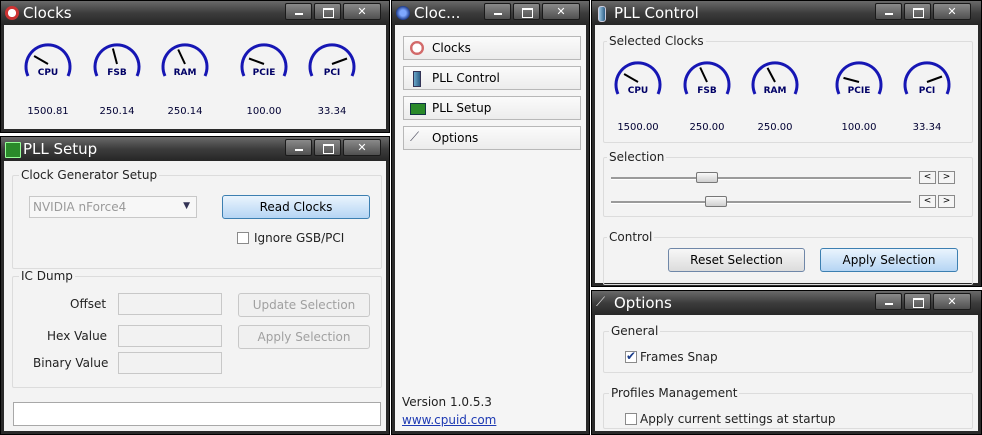 This screenshot has height=435, width=982. Describe the element at coordinates (170, 304) in the screenshot. I see `offset-field` at that location.